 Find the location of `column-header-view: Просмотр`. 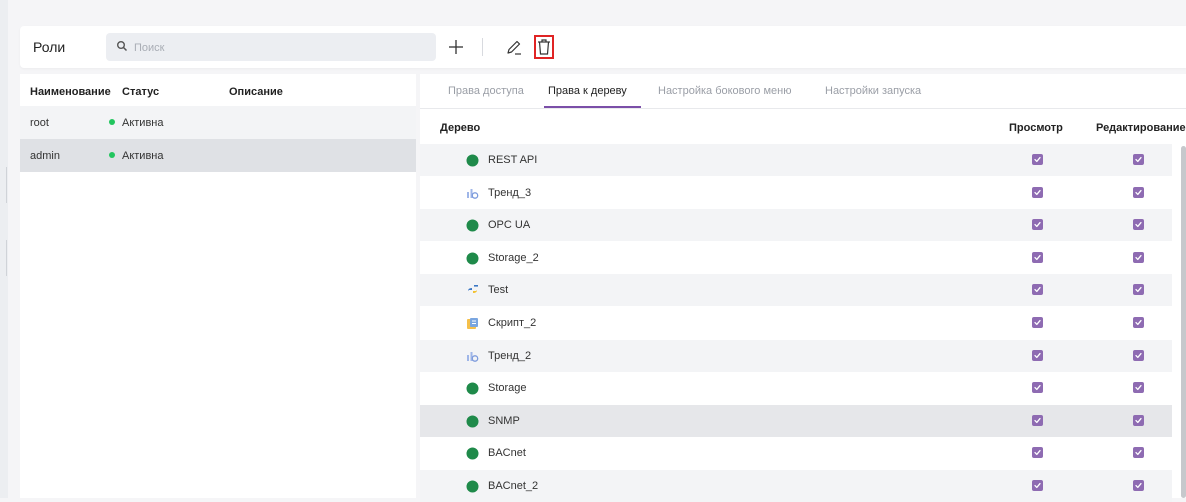

column-header-view: Просмотр is located at coordinates (1036, 128).